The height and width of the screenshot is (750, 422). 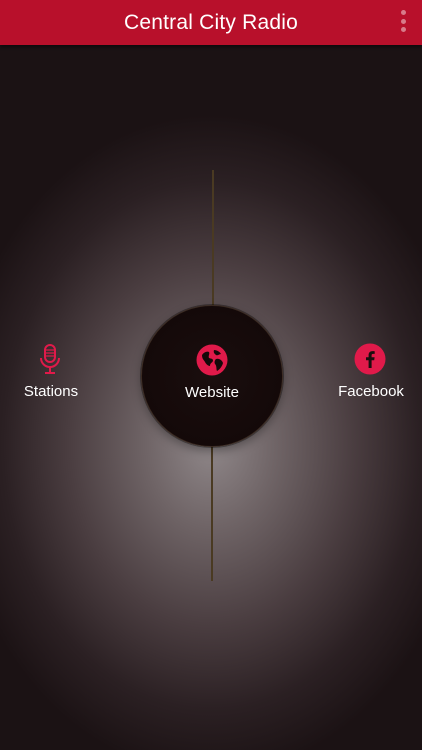 I want to click on website-label: Website, so click(x=212, y=392).